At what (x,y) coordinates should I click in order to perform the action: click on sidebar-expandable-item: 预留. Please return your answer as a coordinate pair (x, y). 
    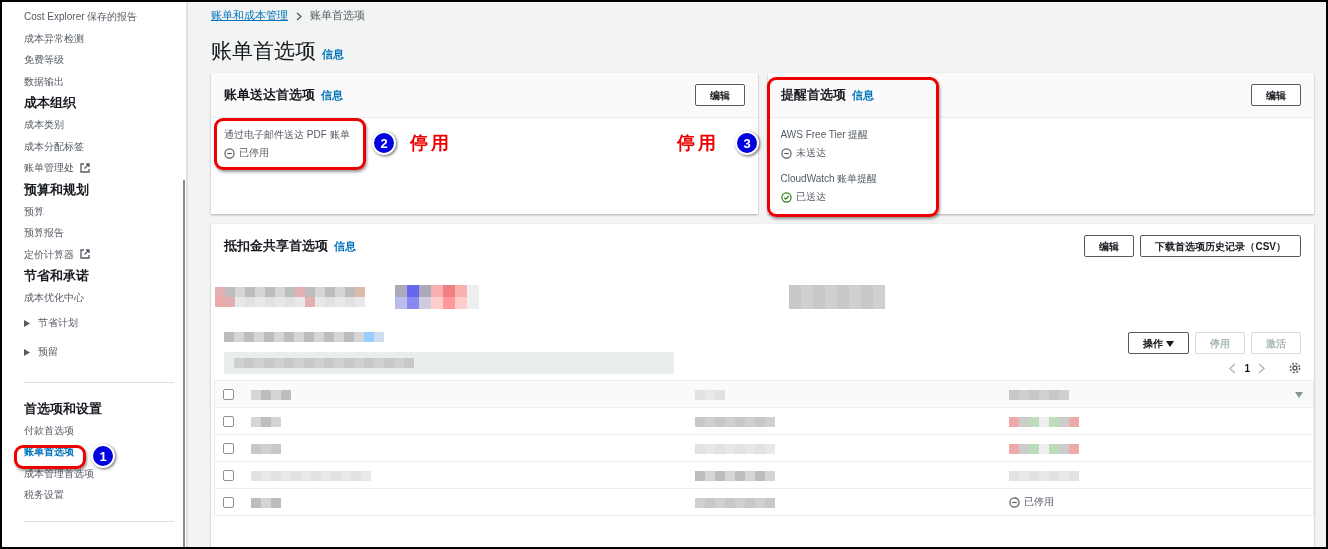
    Looking at the image, I should click on (41, 352).